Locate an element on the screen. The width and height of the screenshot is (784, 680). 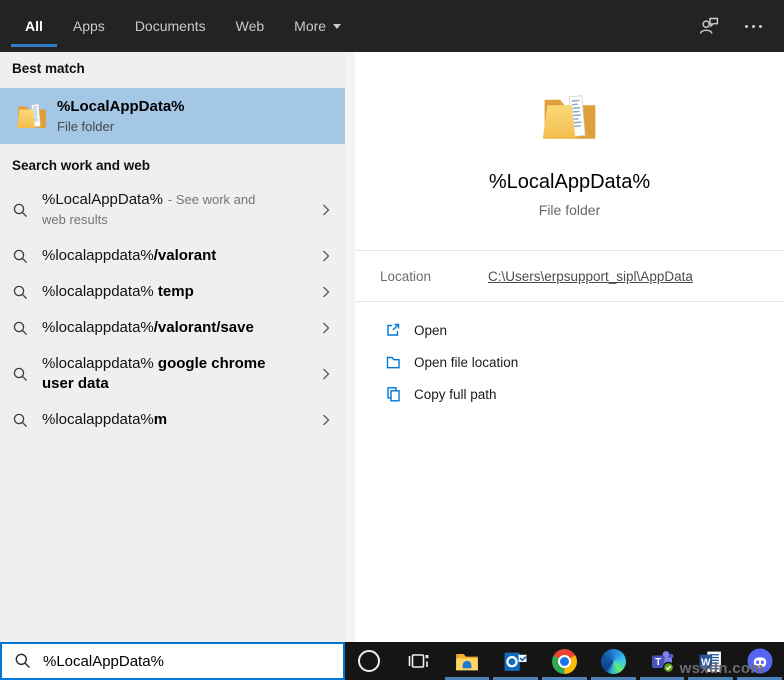
copy-full-path-action: Copy full path is located at coordinates (584, 394).